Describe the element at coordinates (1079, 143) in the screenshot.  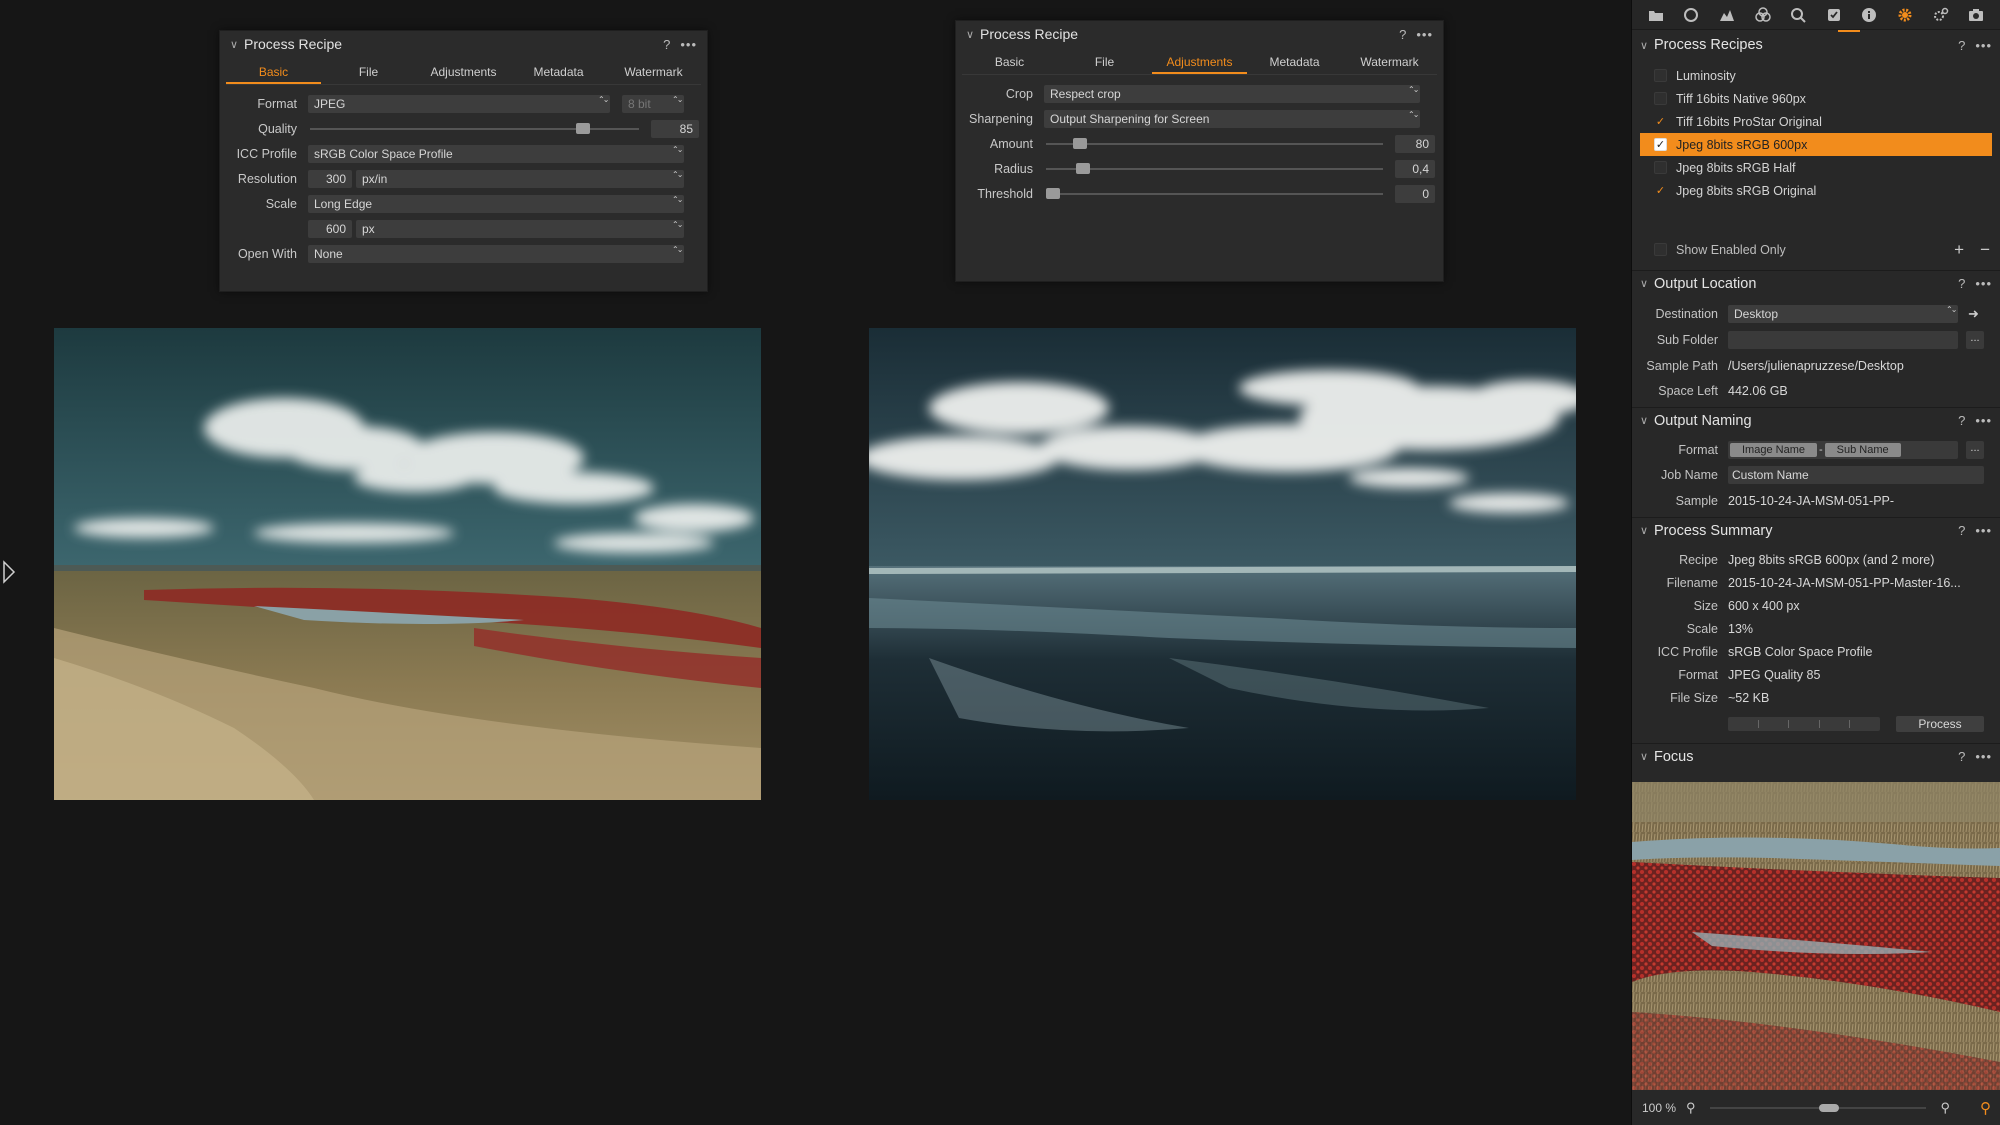
I see `amount-slider-knob` at that location.